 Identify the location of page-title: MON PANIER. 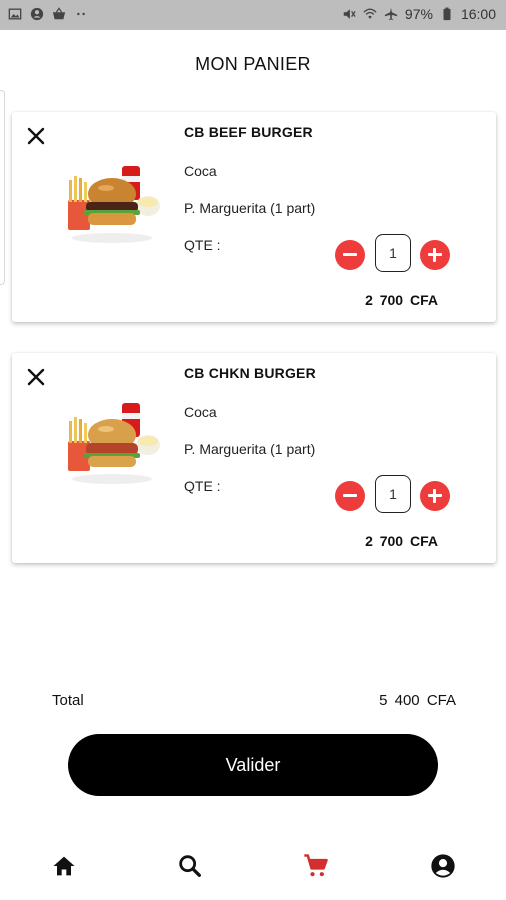
(253, 64).